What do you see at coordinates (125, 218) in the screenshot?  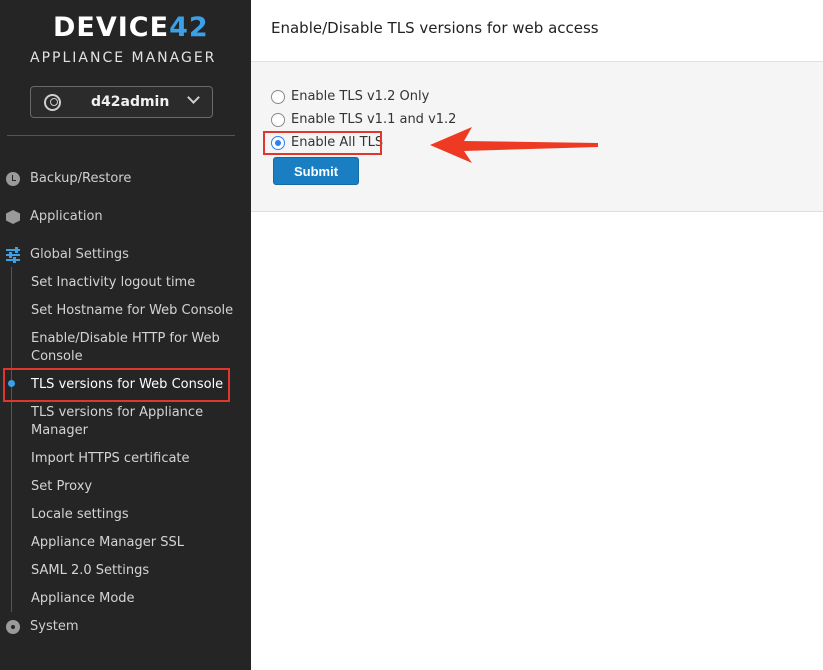 I see `nav-application: Application` at bounding box center [125, 218].